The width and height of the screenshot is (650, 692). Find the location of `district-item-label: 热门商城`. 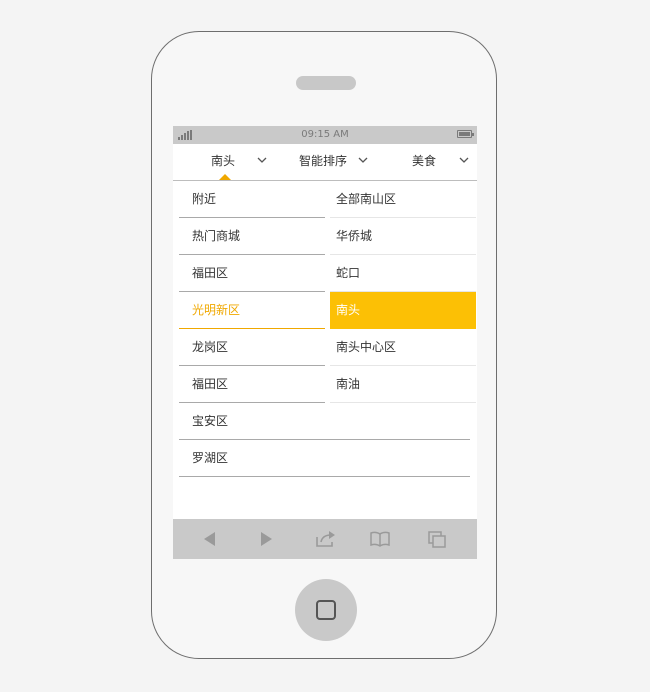

district-item-label: 热门商城 is located at coordinates (216, 236).